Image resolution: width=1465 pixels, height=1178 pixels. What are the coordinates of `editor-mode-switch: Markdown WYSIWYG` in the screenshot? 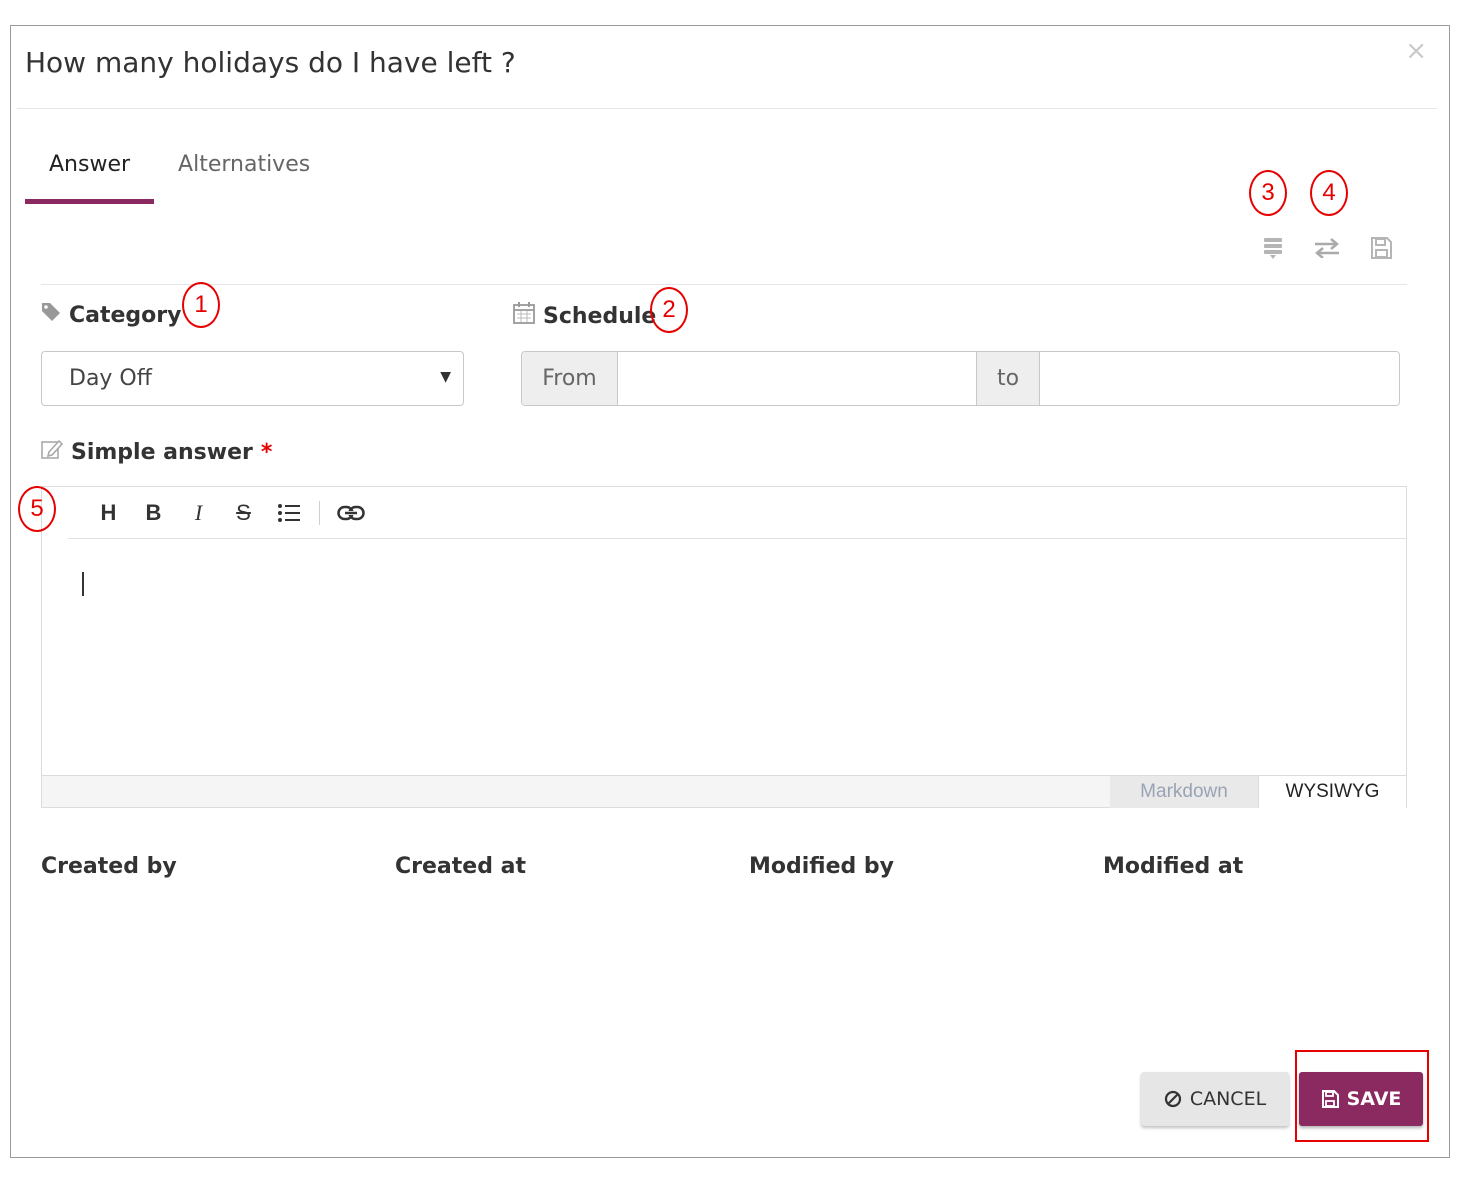 It's located at (724, 791).